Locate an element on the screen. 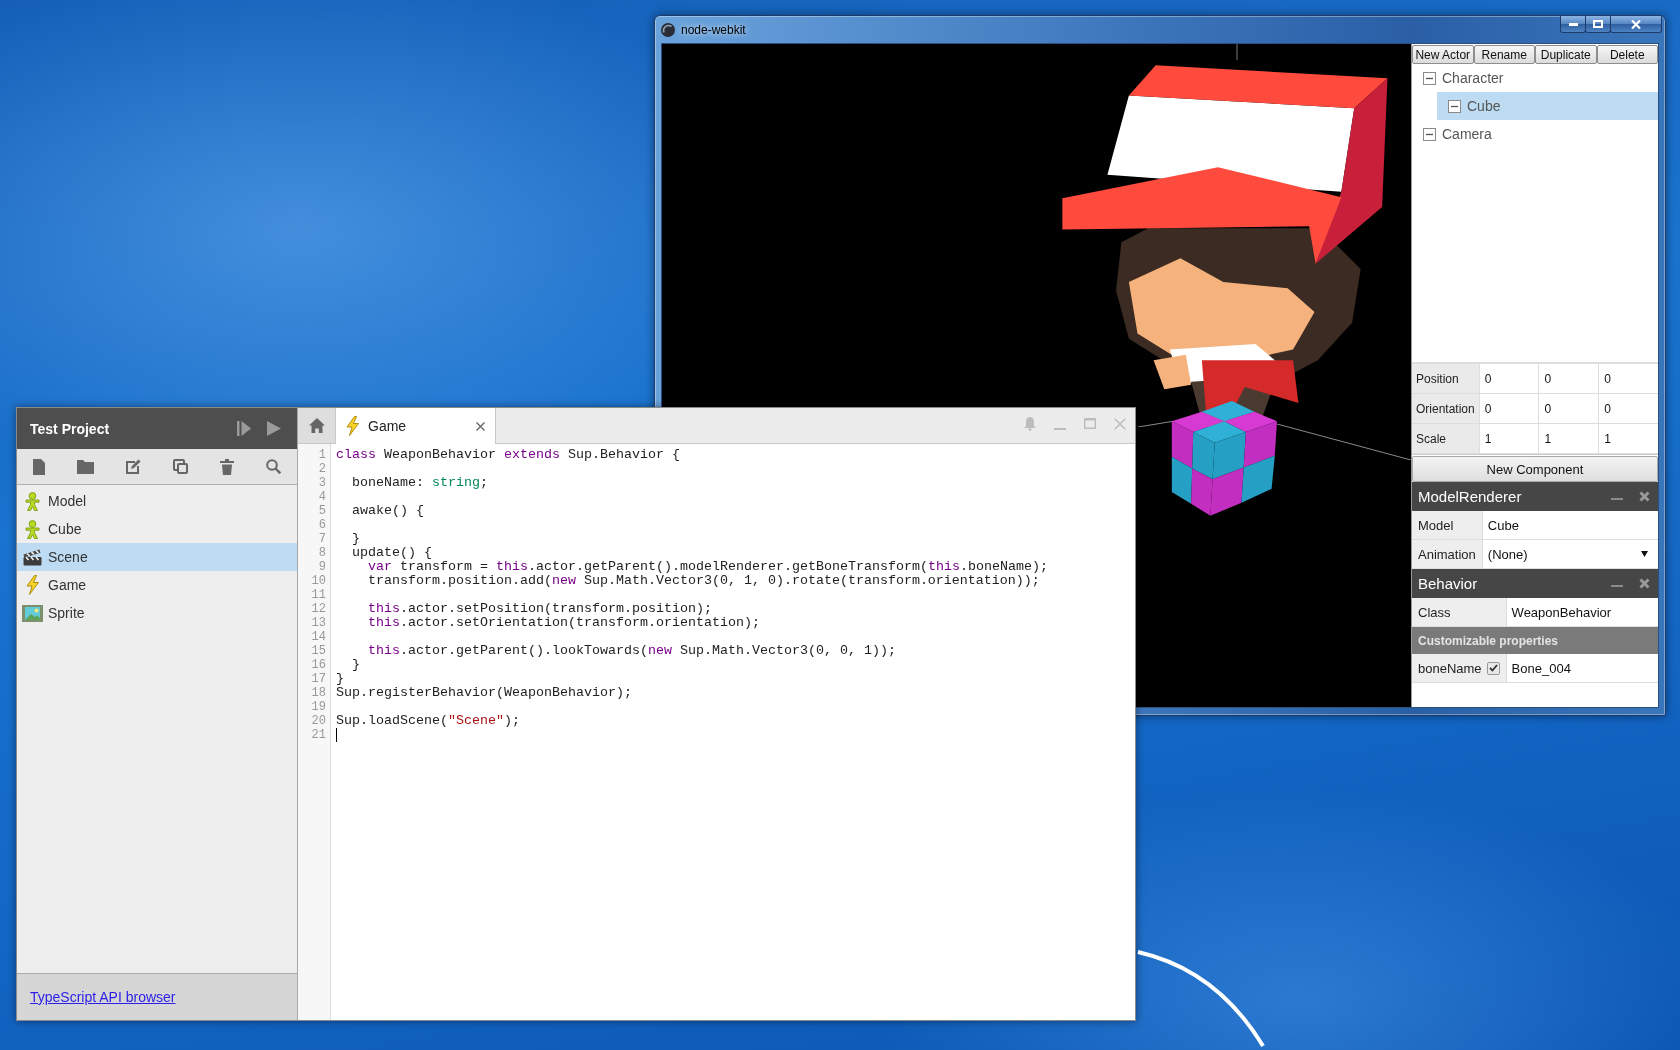 The image size is (1680, 1050). dropdown: (None) is located at coordinates (1569, 554).